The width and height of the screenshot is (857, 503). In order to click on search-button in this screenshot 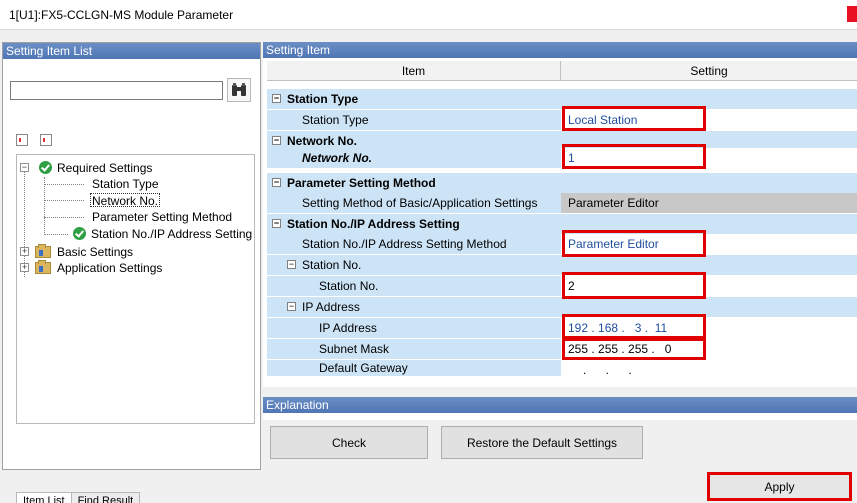, I will do `click(239, 90)`.